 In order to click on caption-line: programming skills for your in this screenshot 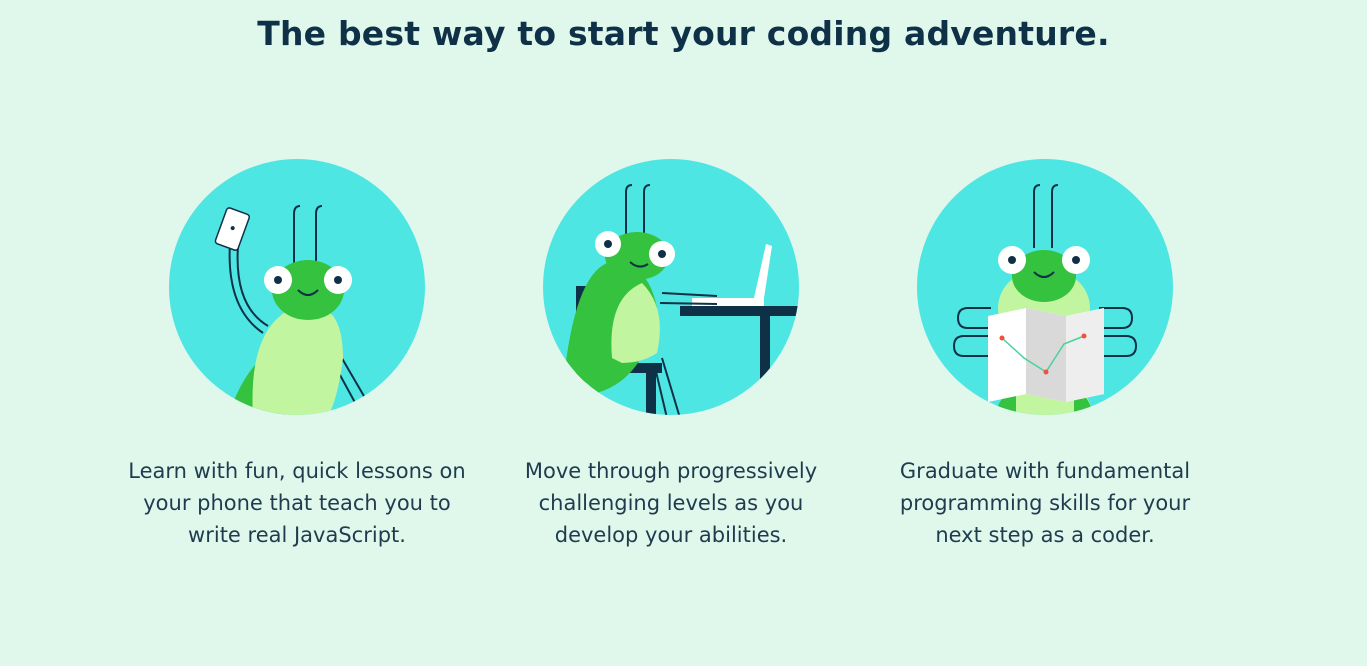, I will do `click(1045, 503)`.